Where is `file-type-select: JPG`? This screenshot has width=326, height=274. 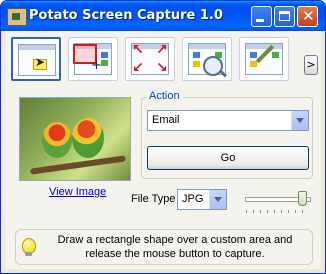
file-type-select: JPG is located at coordinates (202, 199).